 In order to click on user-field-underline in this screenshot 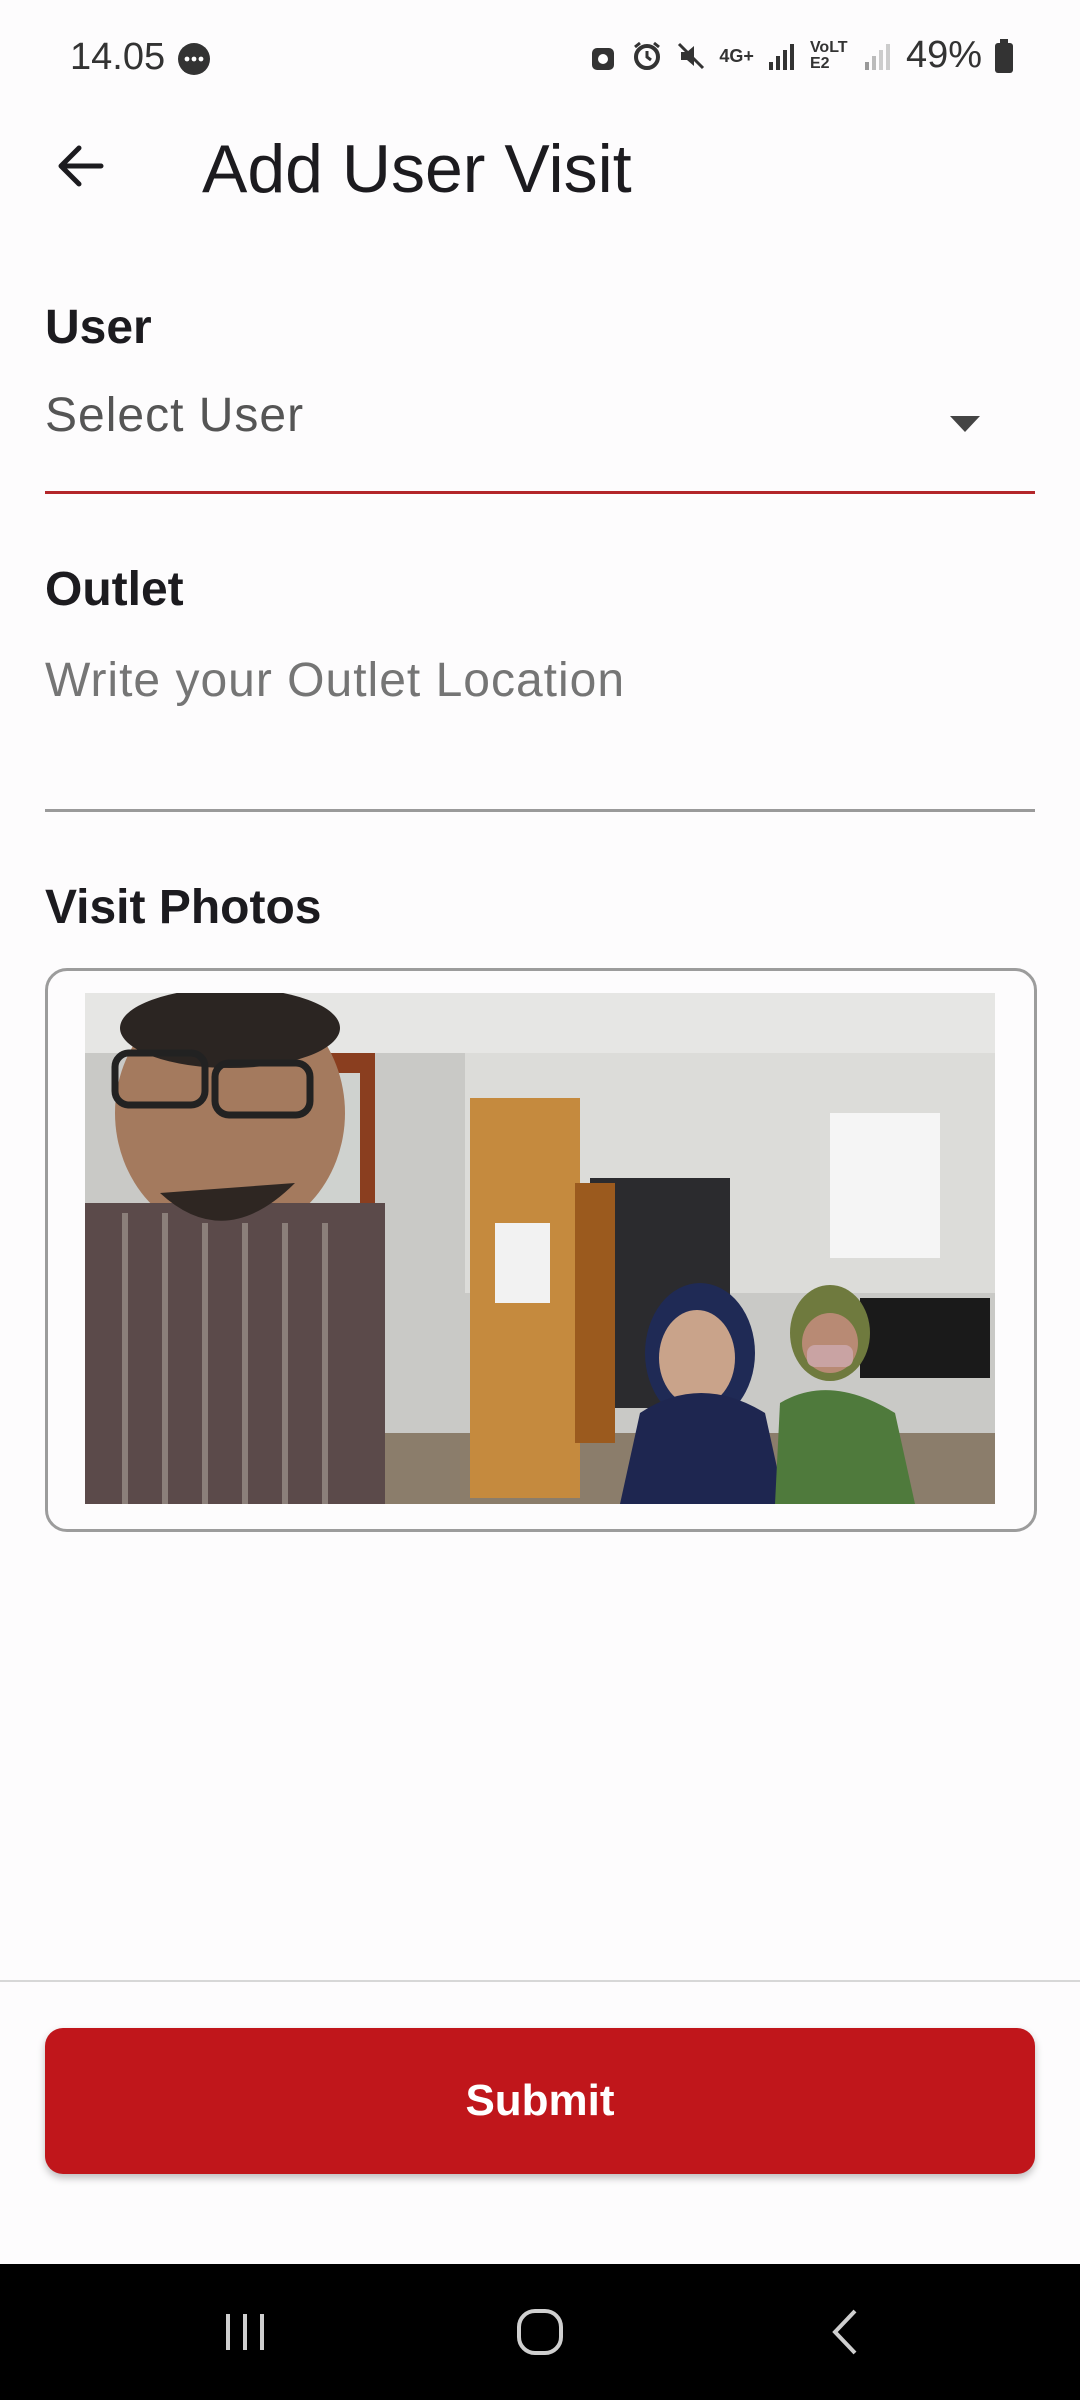, I will do `click(540, 492)`.